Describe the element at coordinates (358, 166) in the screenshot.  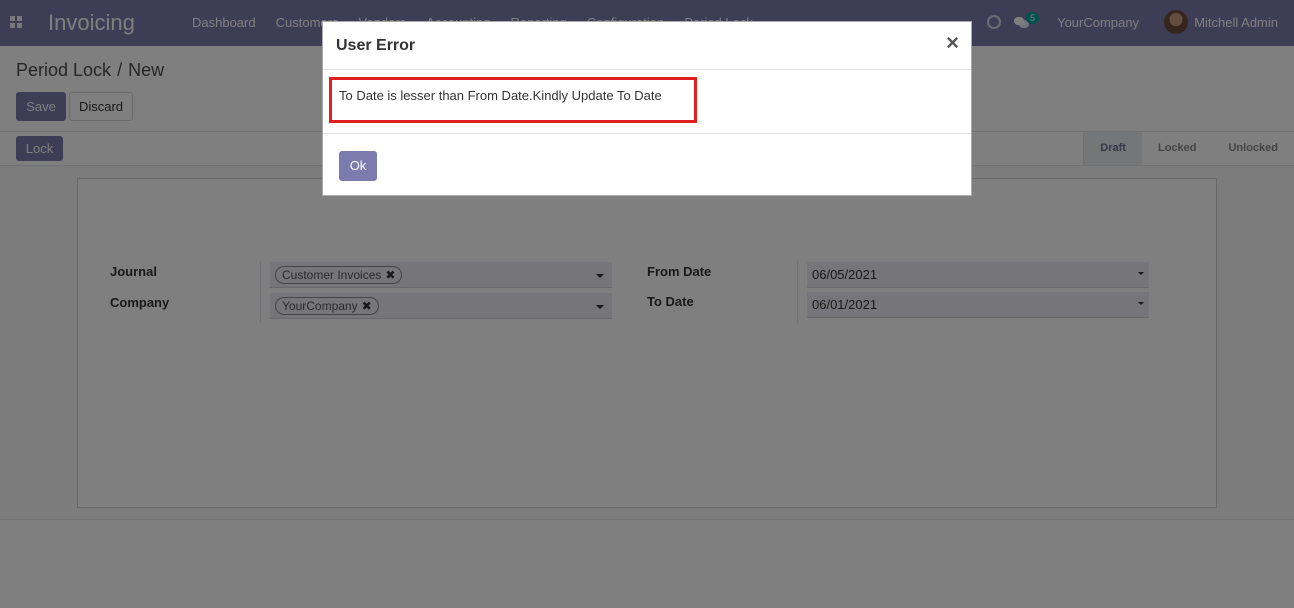
I see `ok-button: Ok` at that location.